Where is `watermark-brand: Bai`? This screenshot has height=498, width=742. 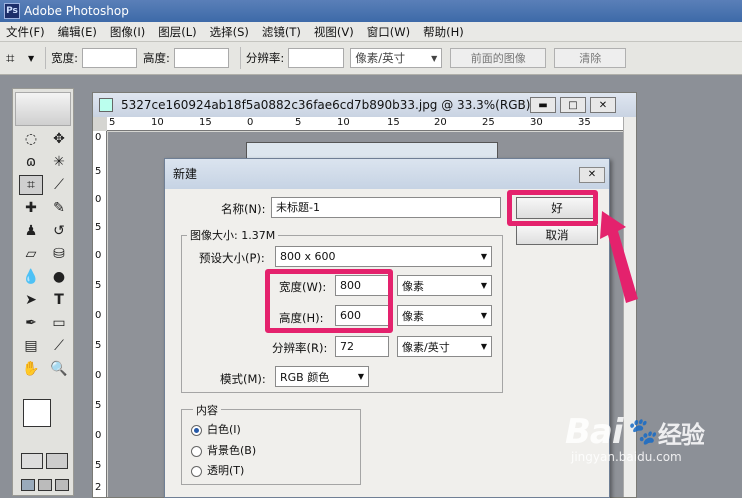
watermark-brand: Bai is located at coordinates (594, 432).